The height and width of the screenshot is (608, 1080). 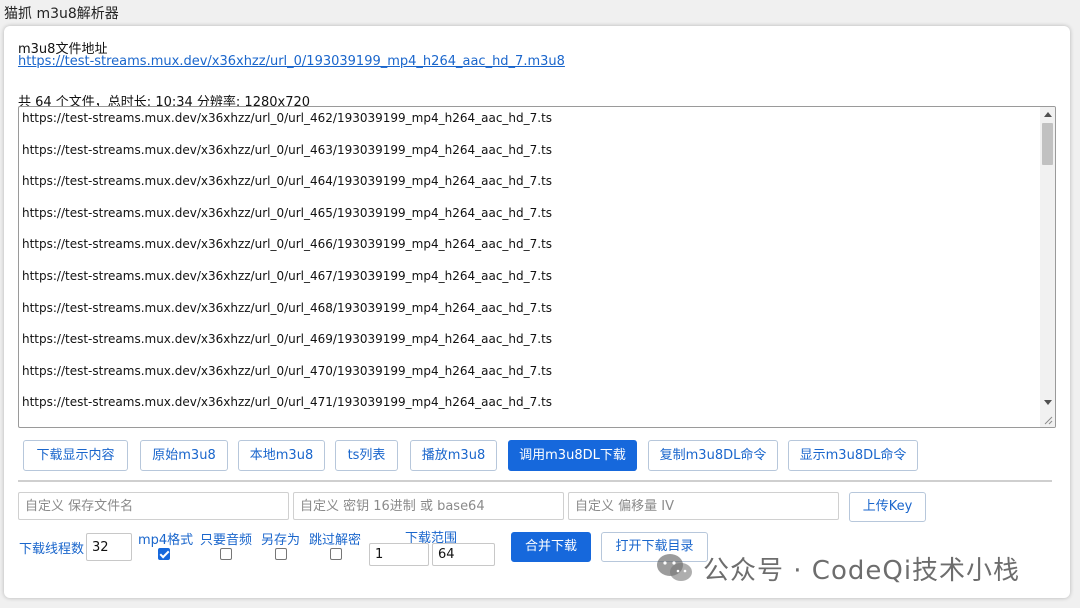 I want to click on range-start-input, so click(x=399, y=554).